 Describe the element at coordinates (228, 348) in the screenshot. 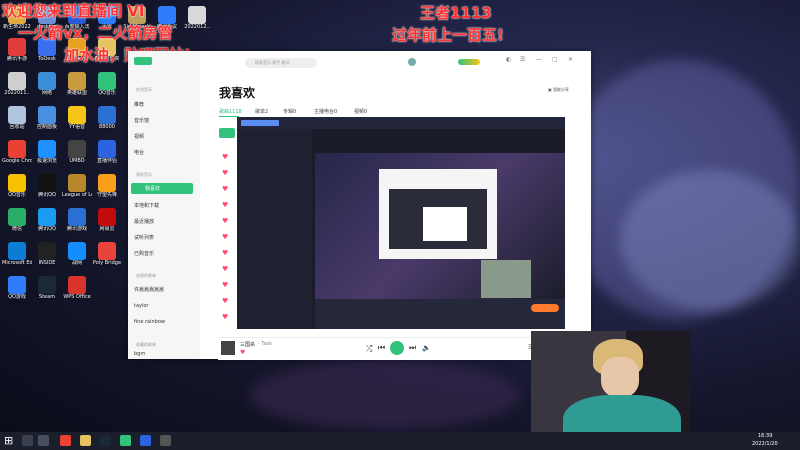

I see `album-cover` at that location.